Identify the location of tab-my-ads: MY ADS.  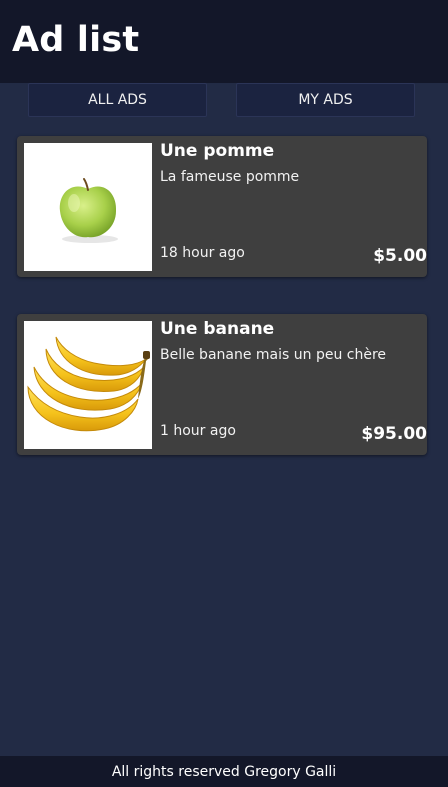
(325, 100).